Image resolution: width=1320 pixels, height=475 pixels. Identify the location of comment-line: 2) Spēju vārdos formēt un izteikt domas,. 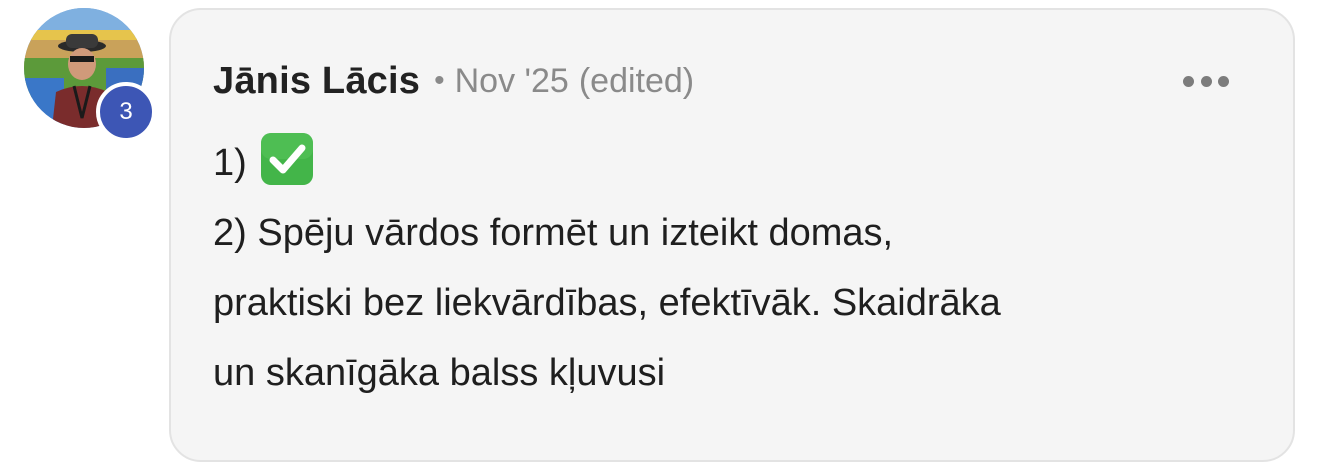
(553, 233).